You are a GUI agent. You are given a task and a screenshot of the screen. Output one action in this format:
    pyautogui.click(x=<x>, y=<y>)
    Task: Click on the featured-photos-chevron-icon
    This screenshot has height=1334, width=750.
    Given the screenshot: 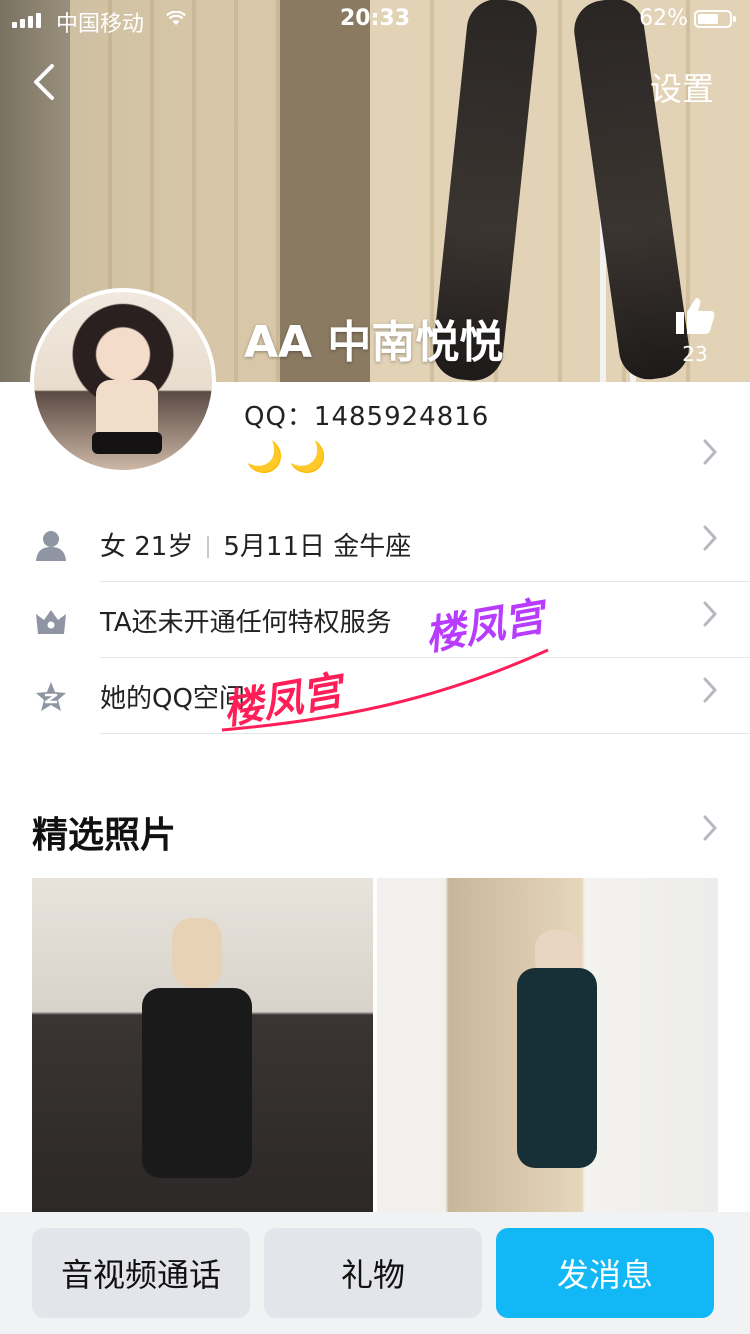 What is the action you would take?
    pyautogui.click(x=710, y=832)
    